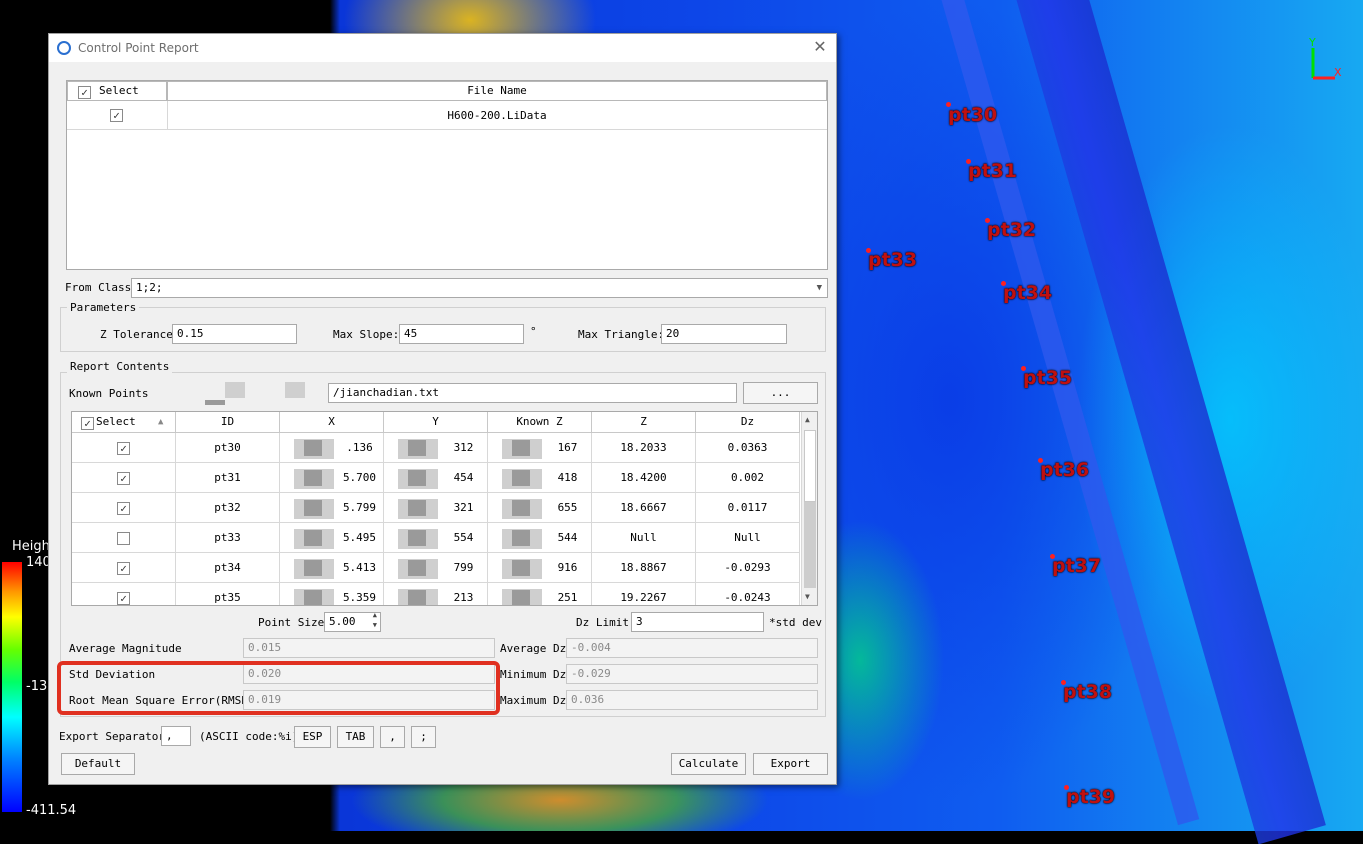 This screenshot has width=1363, height=844. I want to click on vertical-scrollbar: ▲ ▼, so click(809, 508).